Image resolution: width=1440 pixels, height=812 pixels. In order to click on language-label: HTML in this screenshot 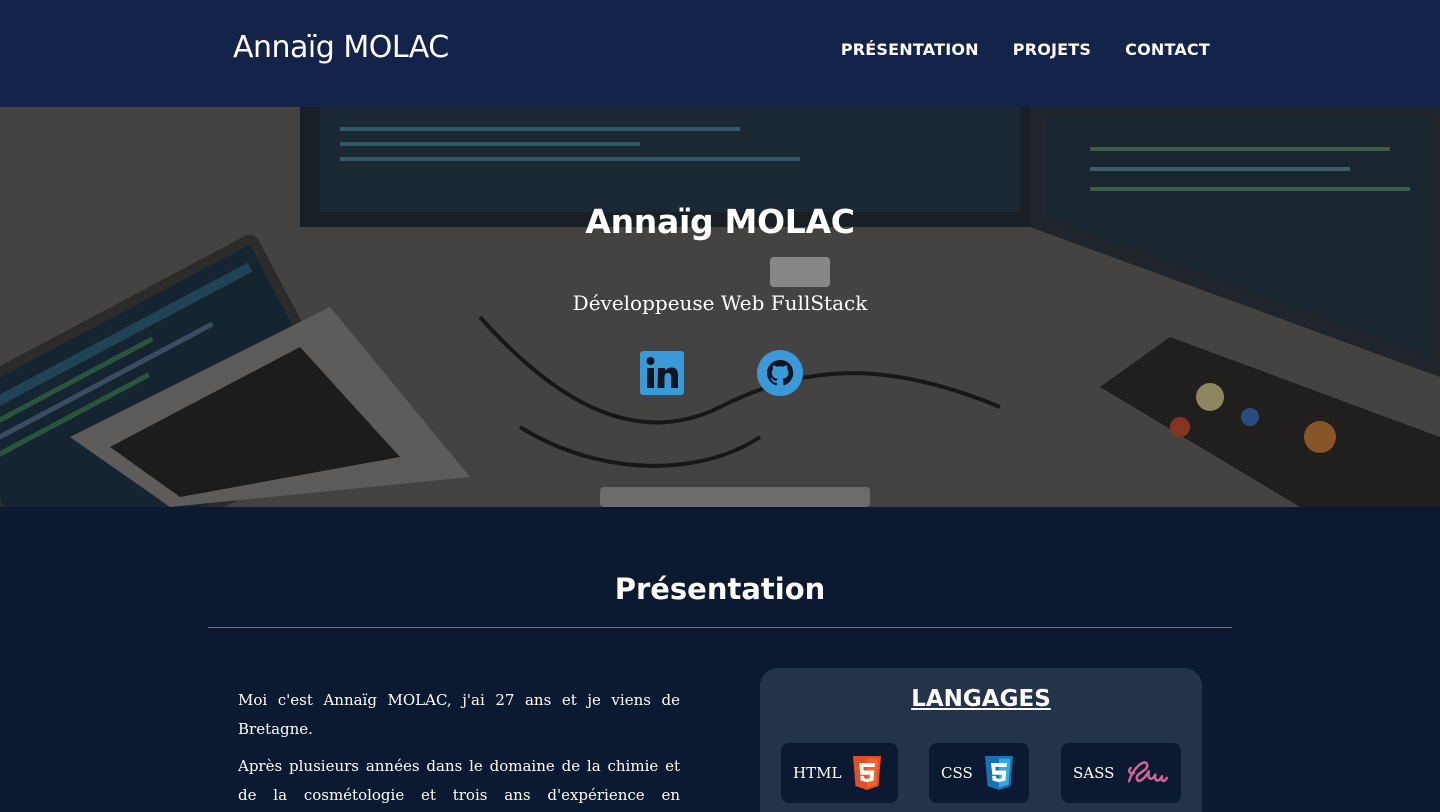, I will do `click(817, 773)`.